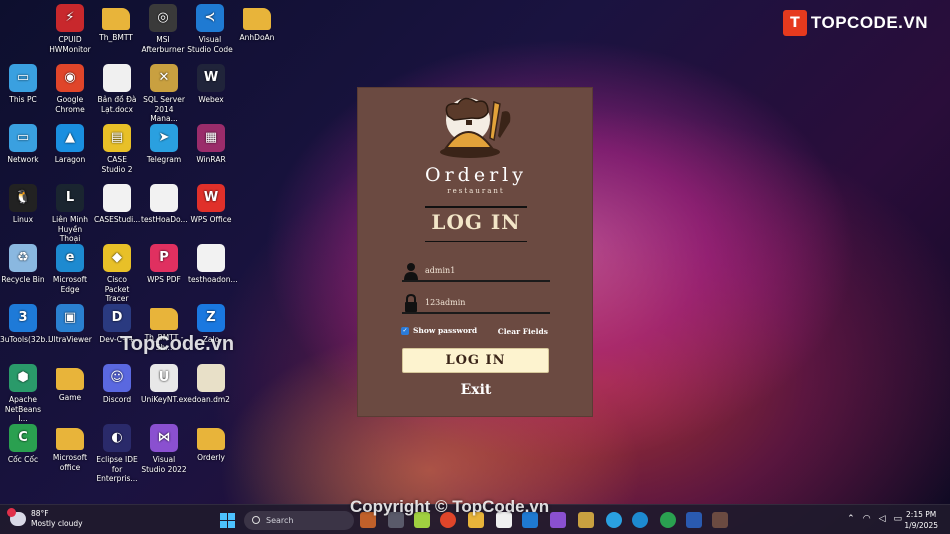  What do you see at coordinates (164, 279) in the screenshot?
I see `desktop-icon-label: WPS PDF` at bounding box center [164, 279].